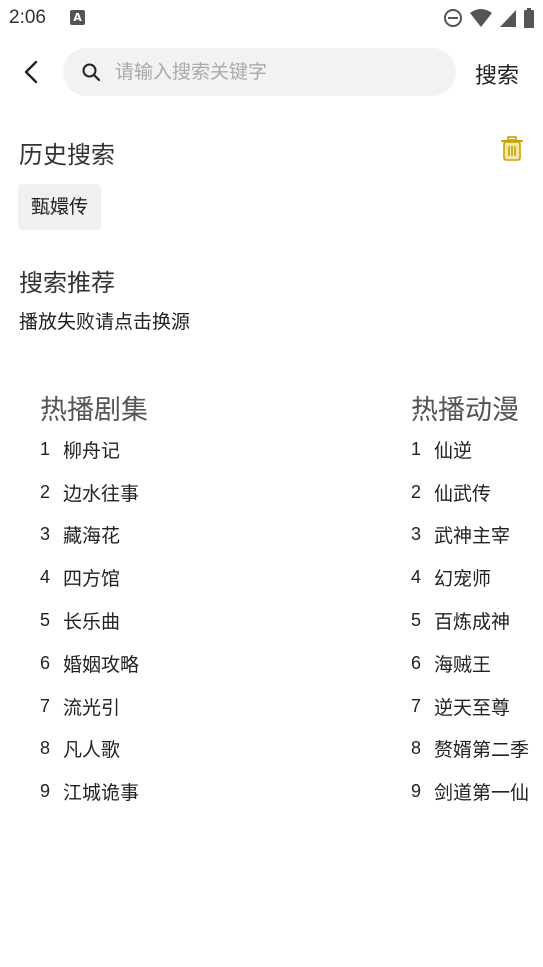 The width and height of the screenshot is (543, 967). Describe the element at coordinates (92, 579) in the screenshot. I see `item-title: 四方馆` at that location.